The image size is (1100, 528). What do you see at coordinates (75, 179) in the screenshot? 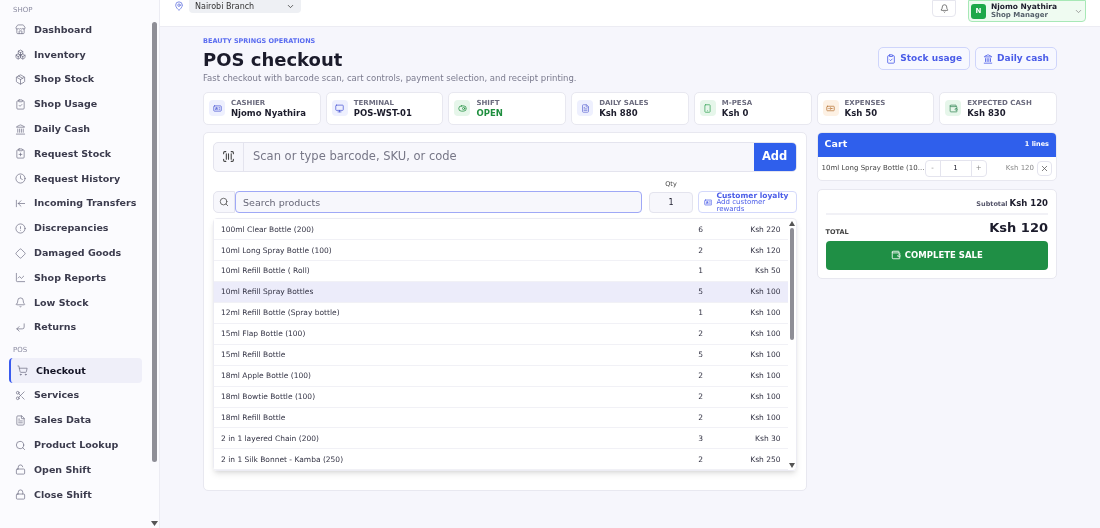
I see `sidebar-item: Request History` at bounding box center [75, 179].